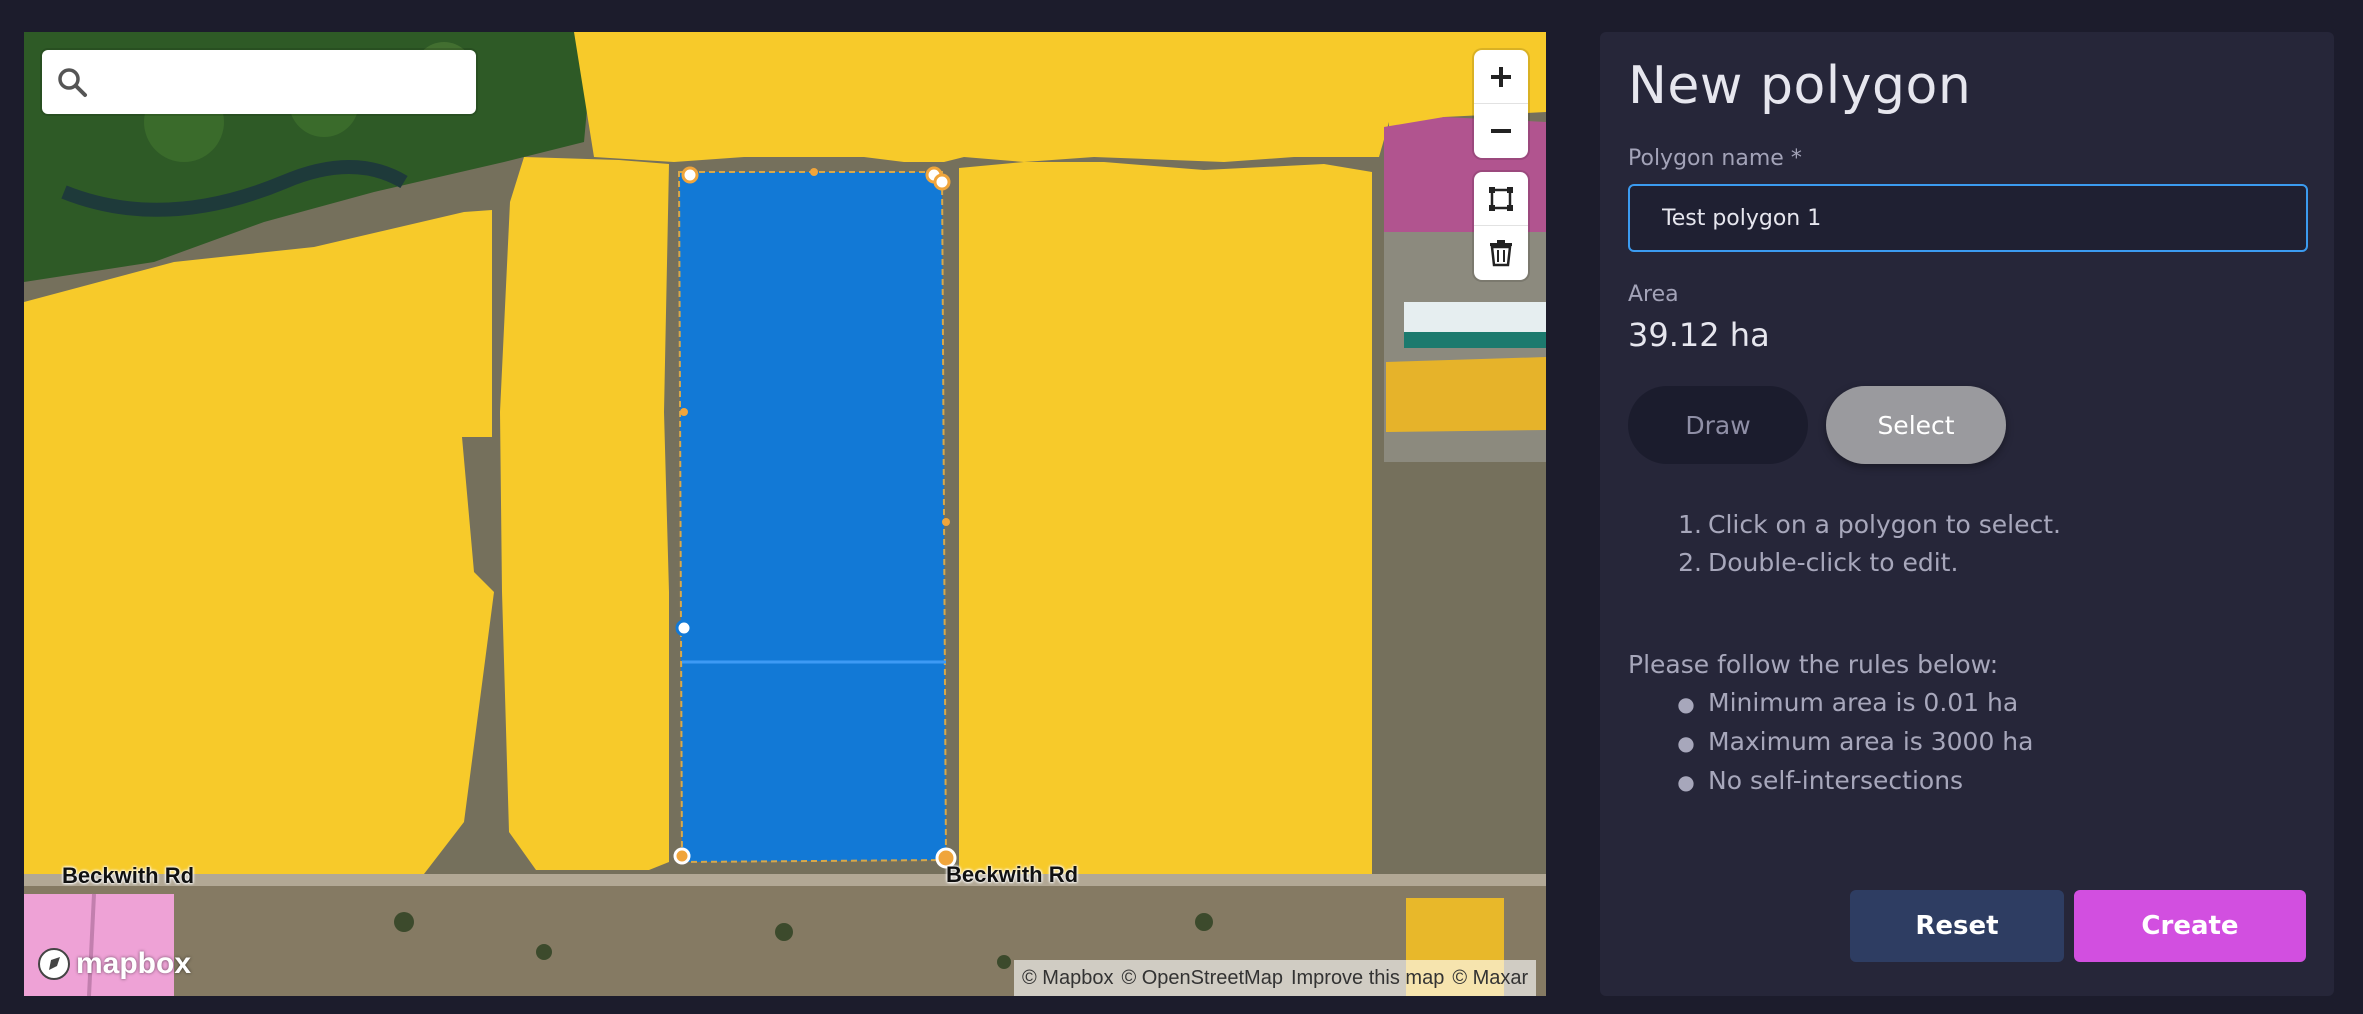 The width and height of the screenshot is (2363, 1014). I want to click on draw-polygon-button, so click(1501, 199).